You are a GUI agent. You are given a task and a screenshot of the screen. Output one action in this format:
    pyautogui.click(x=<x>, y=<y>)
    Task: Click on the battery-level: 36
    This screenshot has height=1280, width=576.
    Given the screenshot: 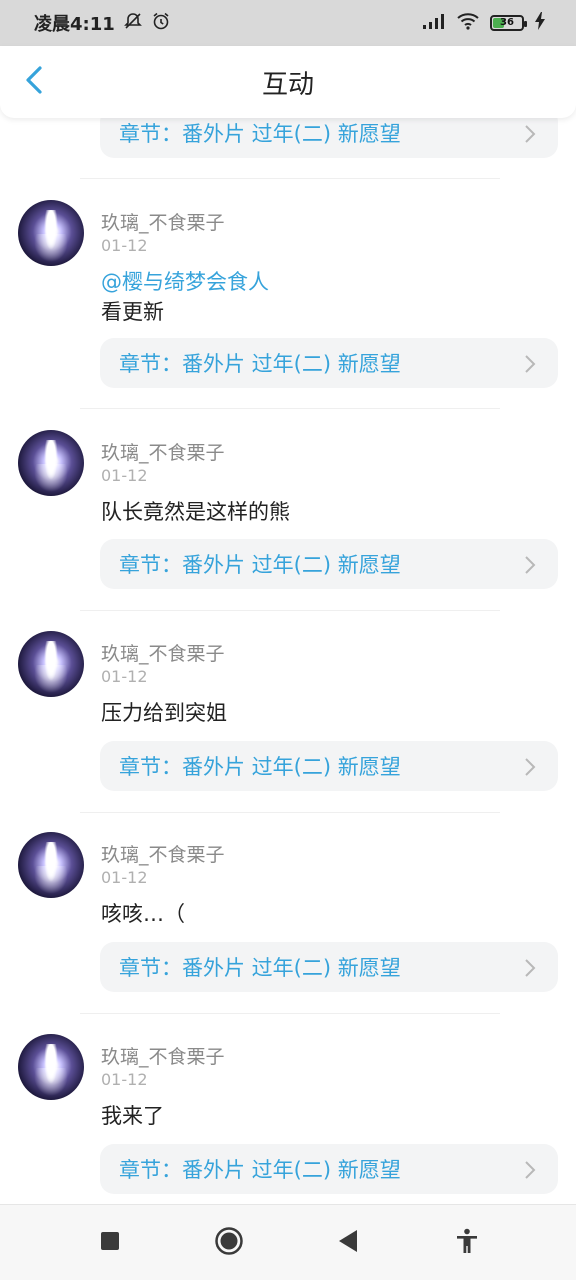 What is the action you would take?
    pyautogui.click(x=507, y=22)
    